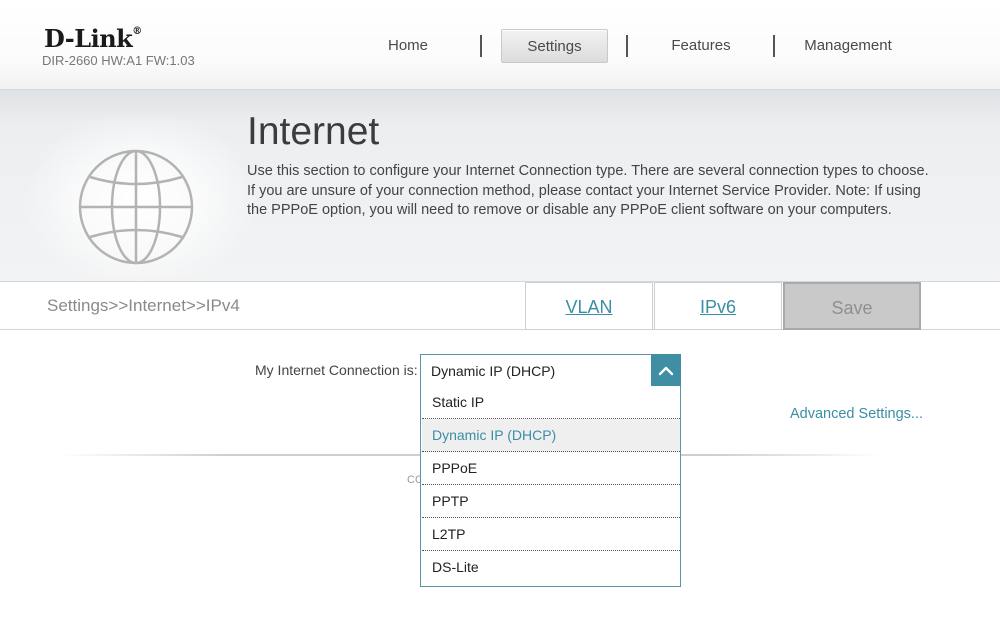 Image resolution: width=1000 pixels, height=622 pixels. What do you see at coordinates (336, 370) in the screenshot?
I see `connection-type-label: My Internet Connection is:` at bounding box center [336, 370].